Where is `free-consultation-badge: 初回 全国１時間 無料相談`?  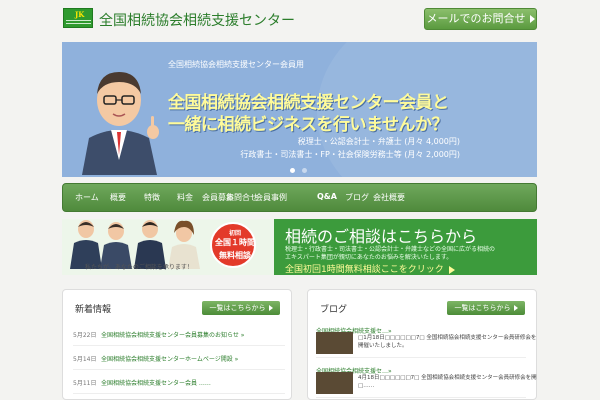
free-consultation-badge: 初回 全国１時間 無料相談 is located at coordinates (233, 245).